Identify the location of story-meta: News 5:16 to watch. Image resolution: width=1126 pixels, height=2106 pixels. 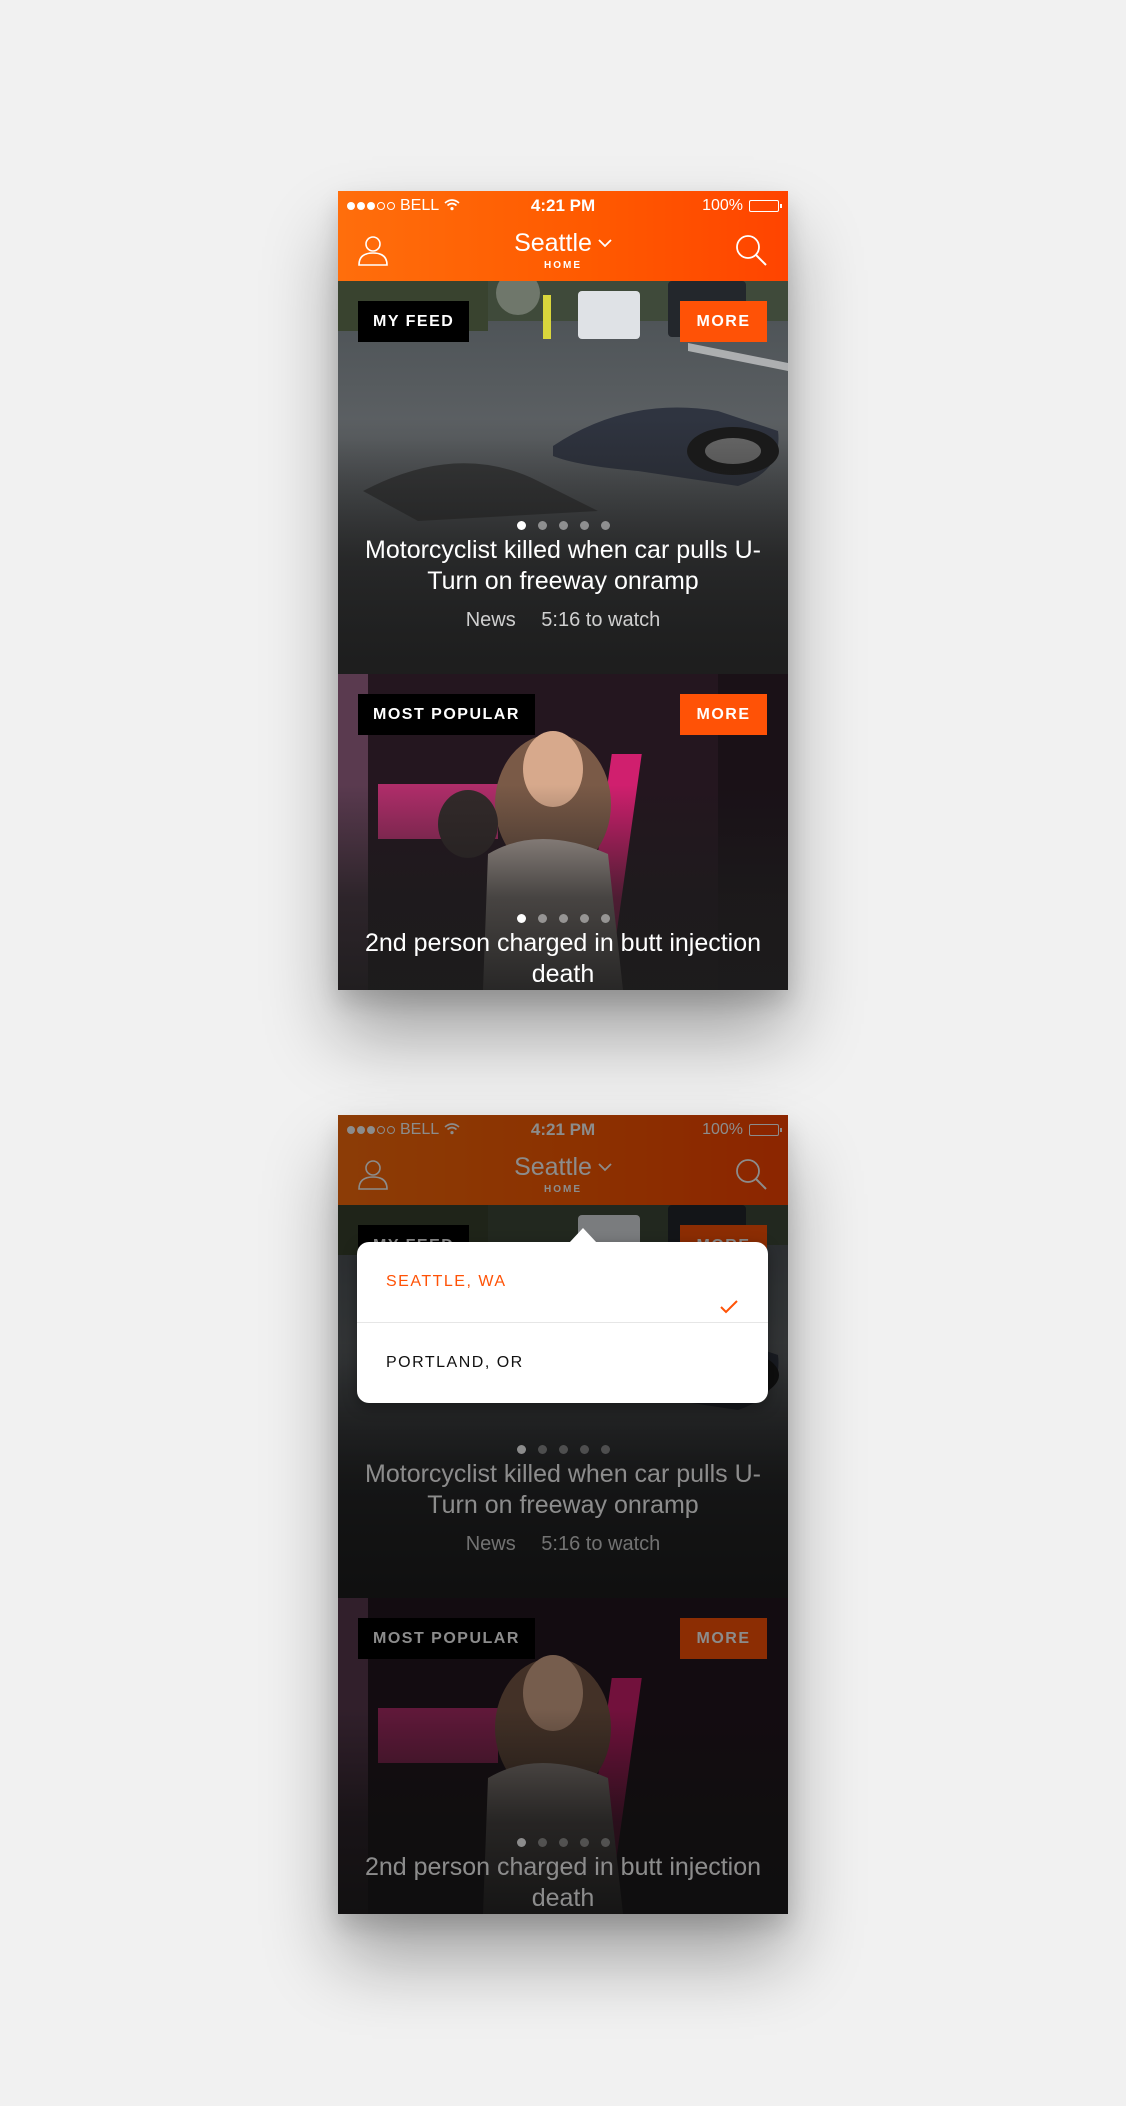
(563, 620).